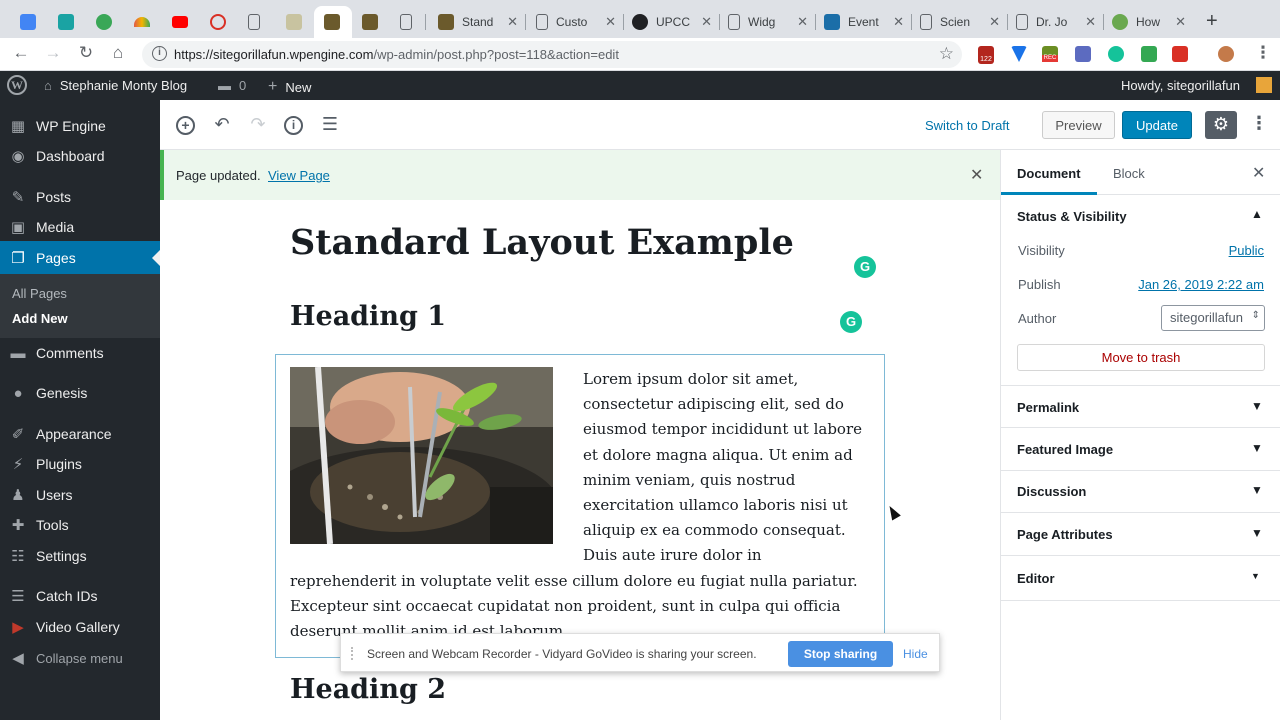 The height and width of the screenshot is (720, 1280). I want to click on browser-tab-active, so click(333, 22).